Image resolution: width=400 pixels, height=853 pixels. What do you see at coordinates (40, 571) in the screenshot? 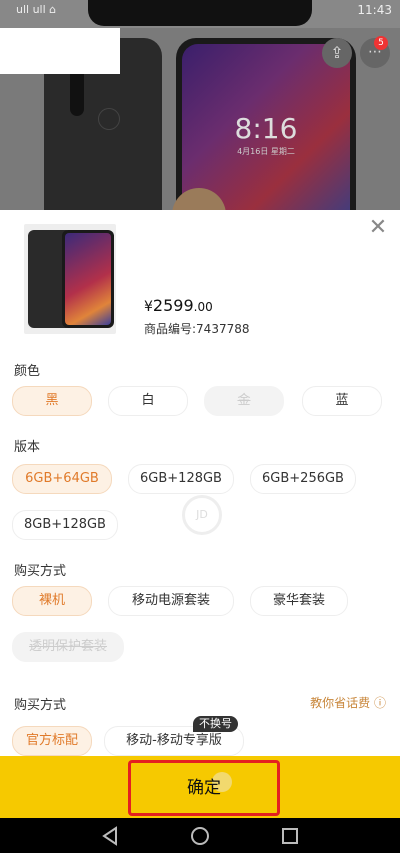
I see `section-title-purchase: 购买方式` at bounding box center [40, 571].